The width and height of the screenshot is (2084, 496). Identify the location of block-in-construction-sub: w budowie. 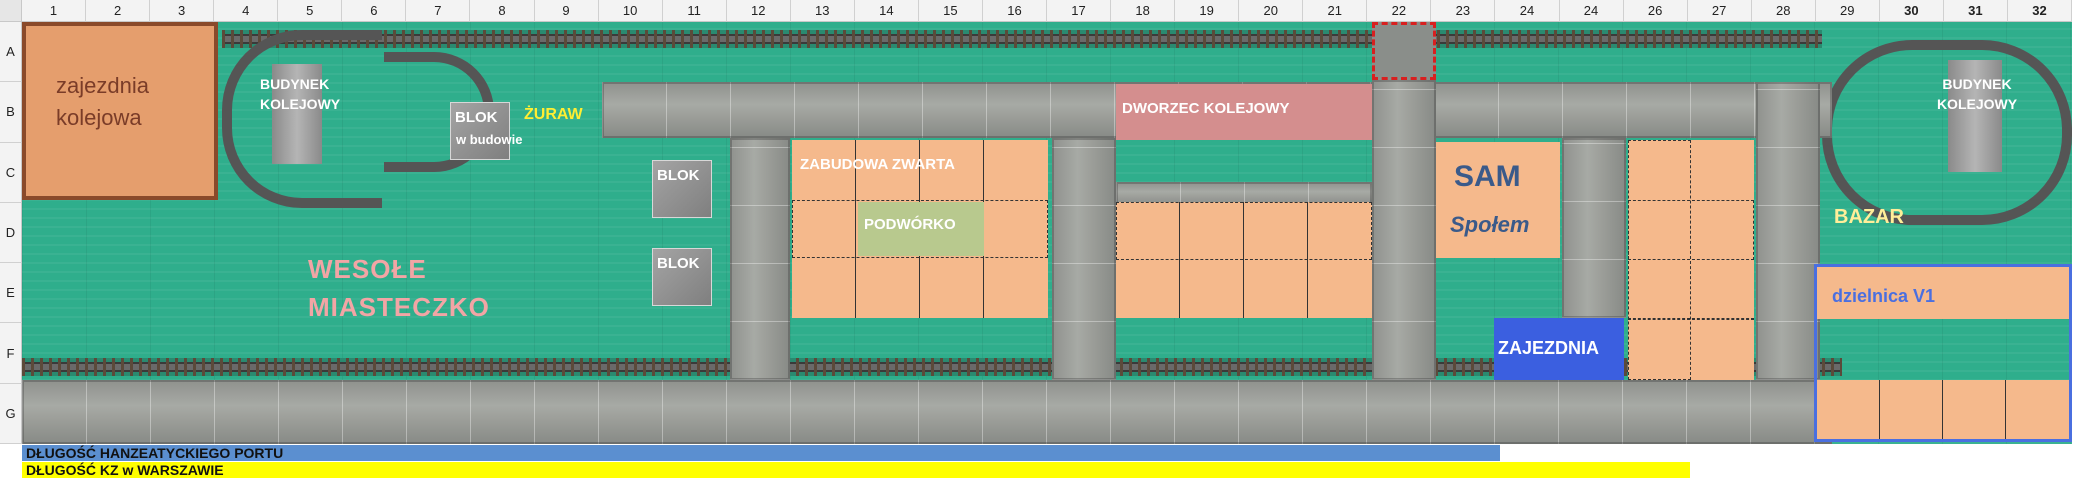
(489, 139).